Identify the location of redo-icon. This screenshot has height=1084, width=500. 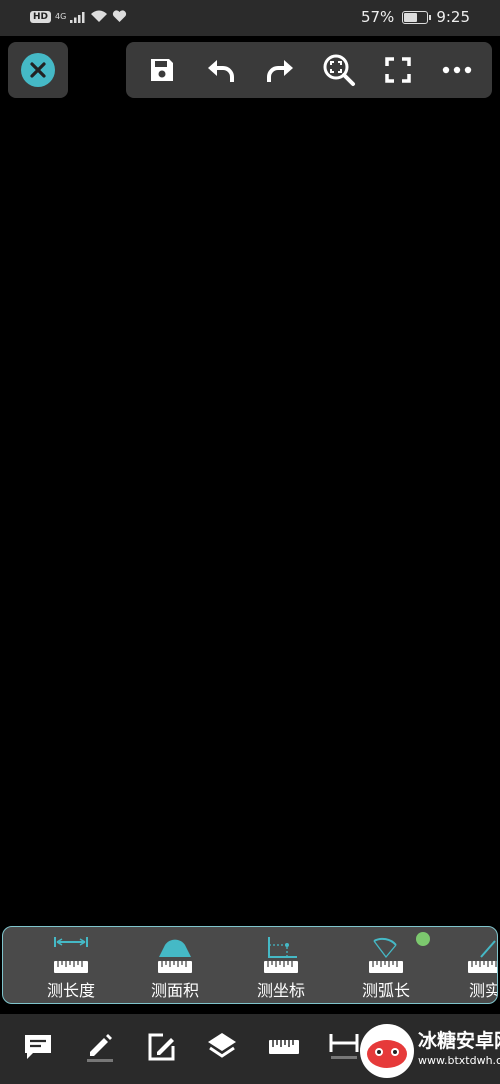
(279, 71).